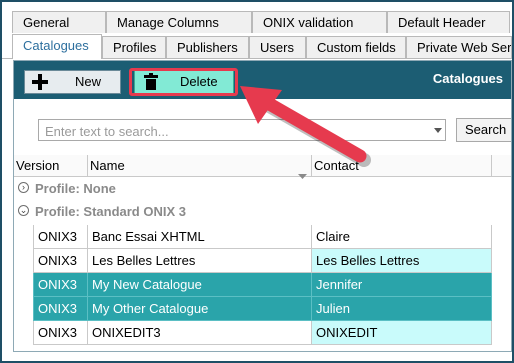 This screenshot has width=514, height=363. I want to click on tab-general: General, so click(59, 22).